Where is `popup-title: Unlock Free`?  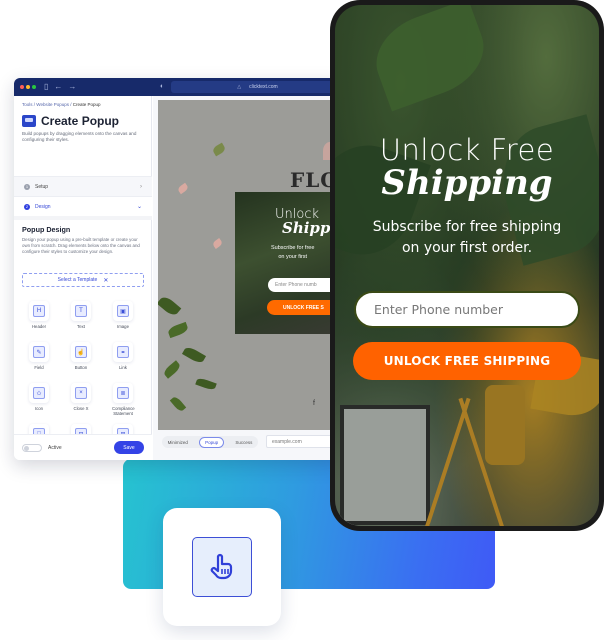
popup-title: Unlock Free is located at coordinates (467, 150).